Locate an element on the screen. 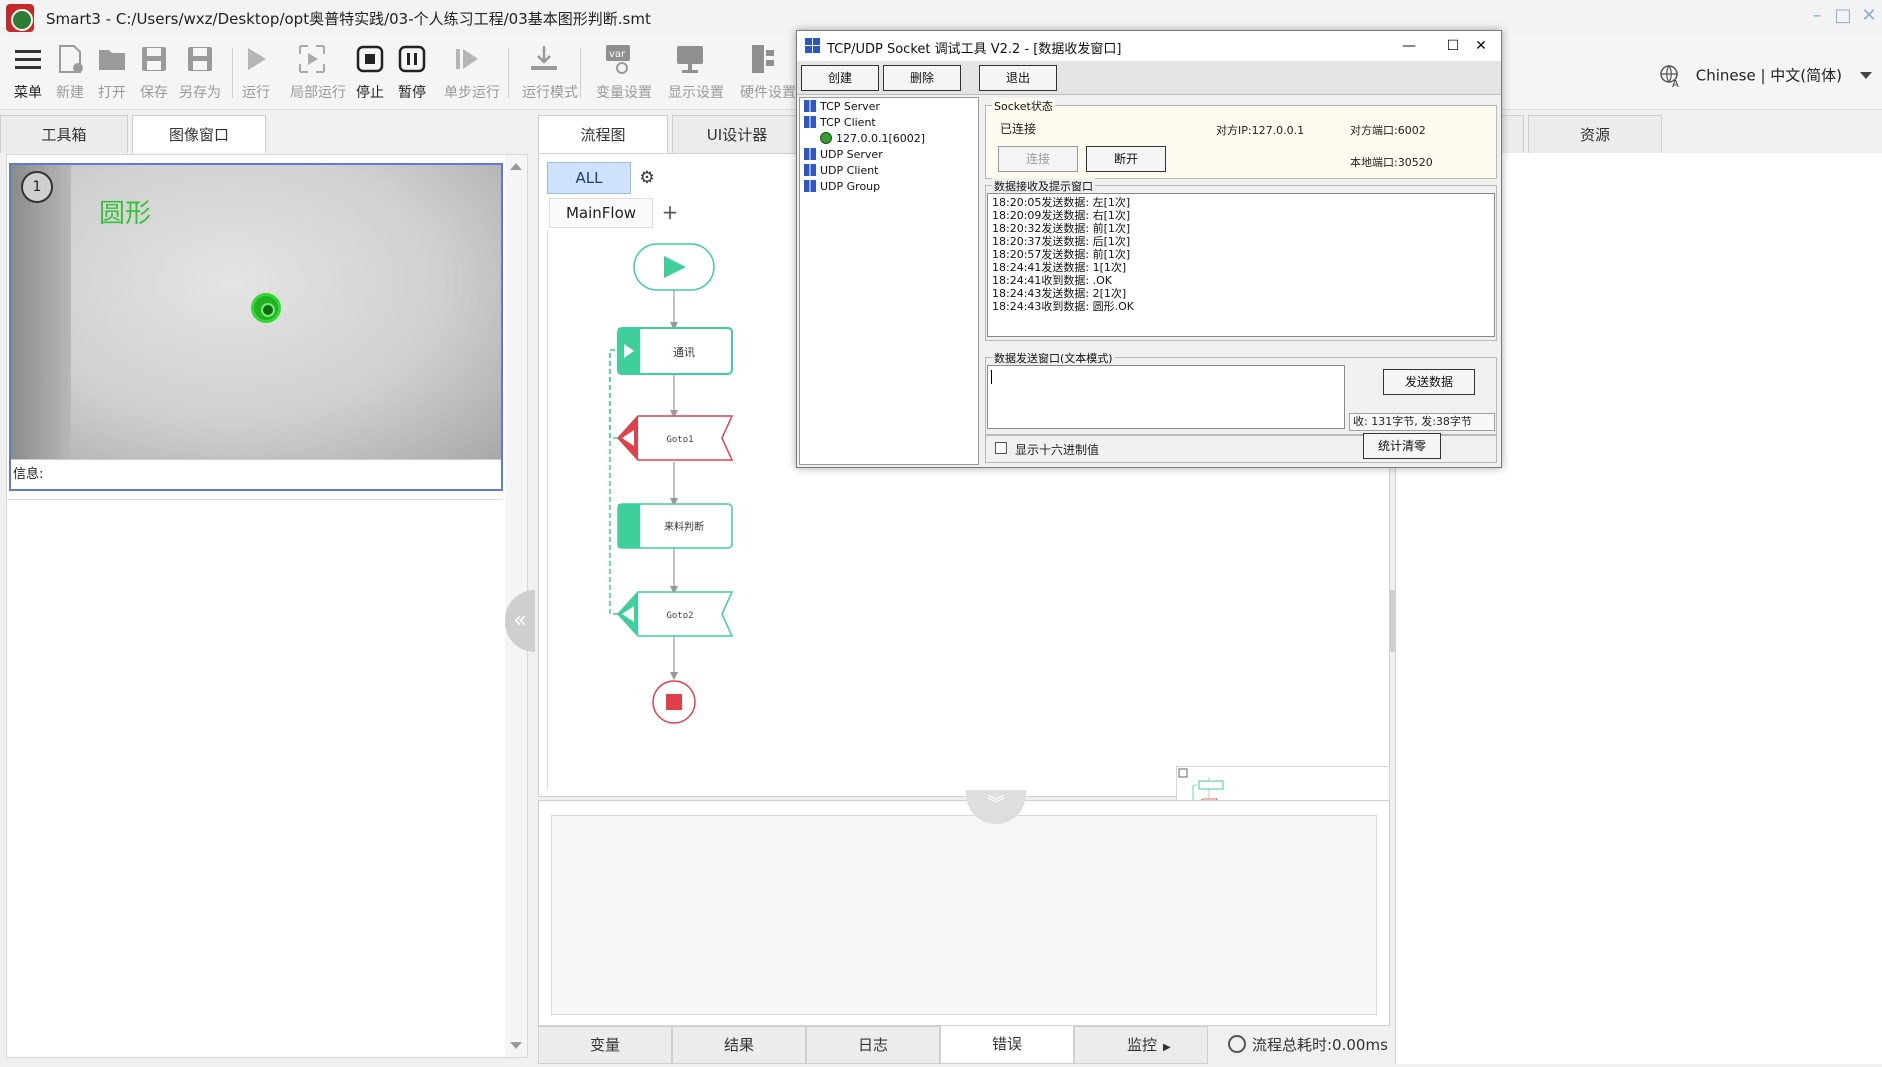 The image size is (1882, 1067). flow-tab-mainflow: MainFlow is located at coordinates (601, 213).